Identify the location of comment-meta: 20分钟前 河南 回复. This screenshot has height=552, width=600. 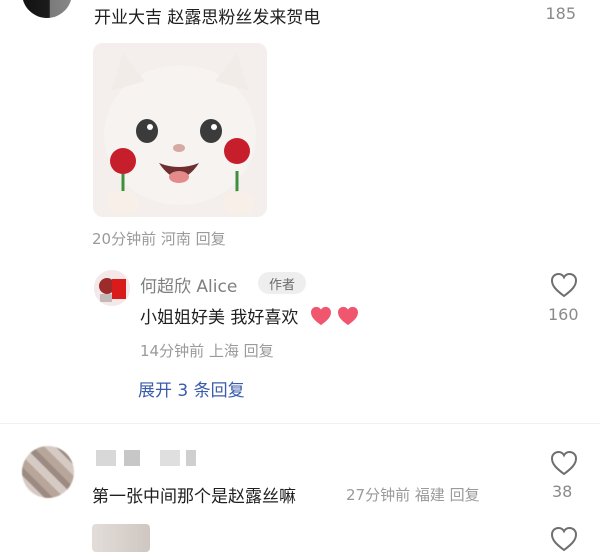
(159, 239).